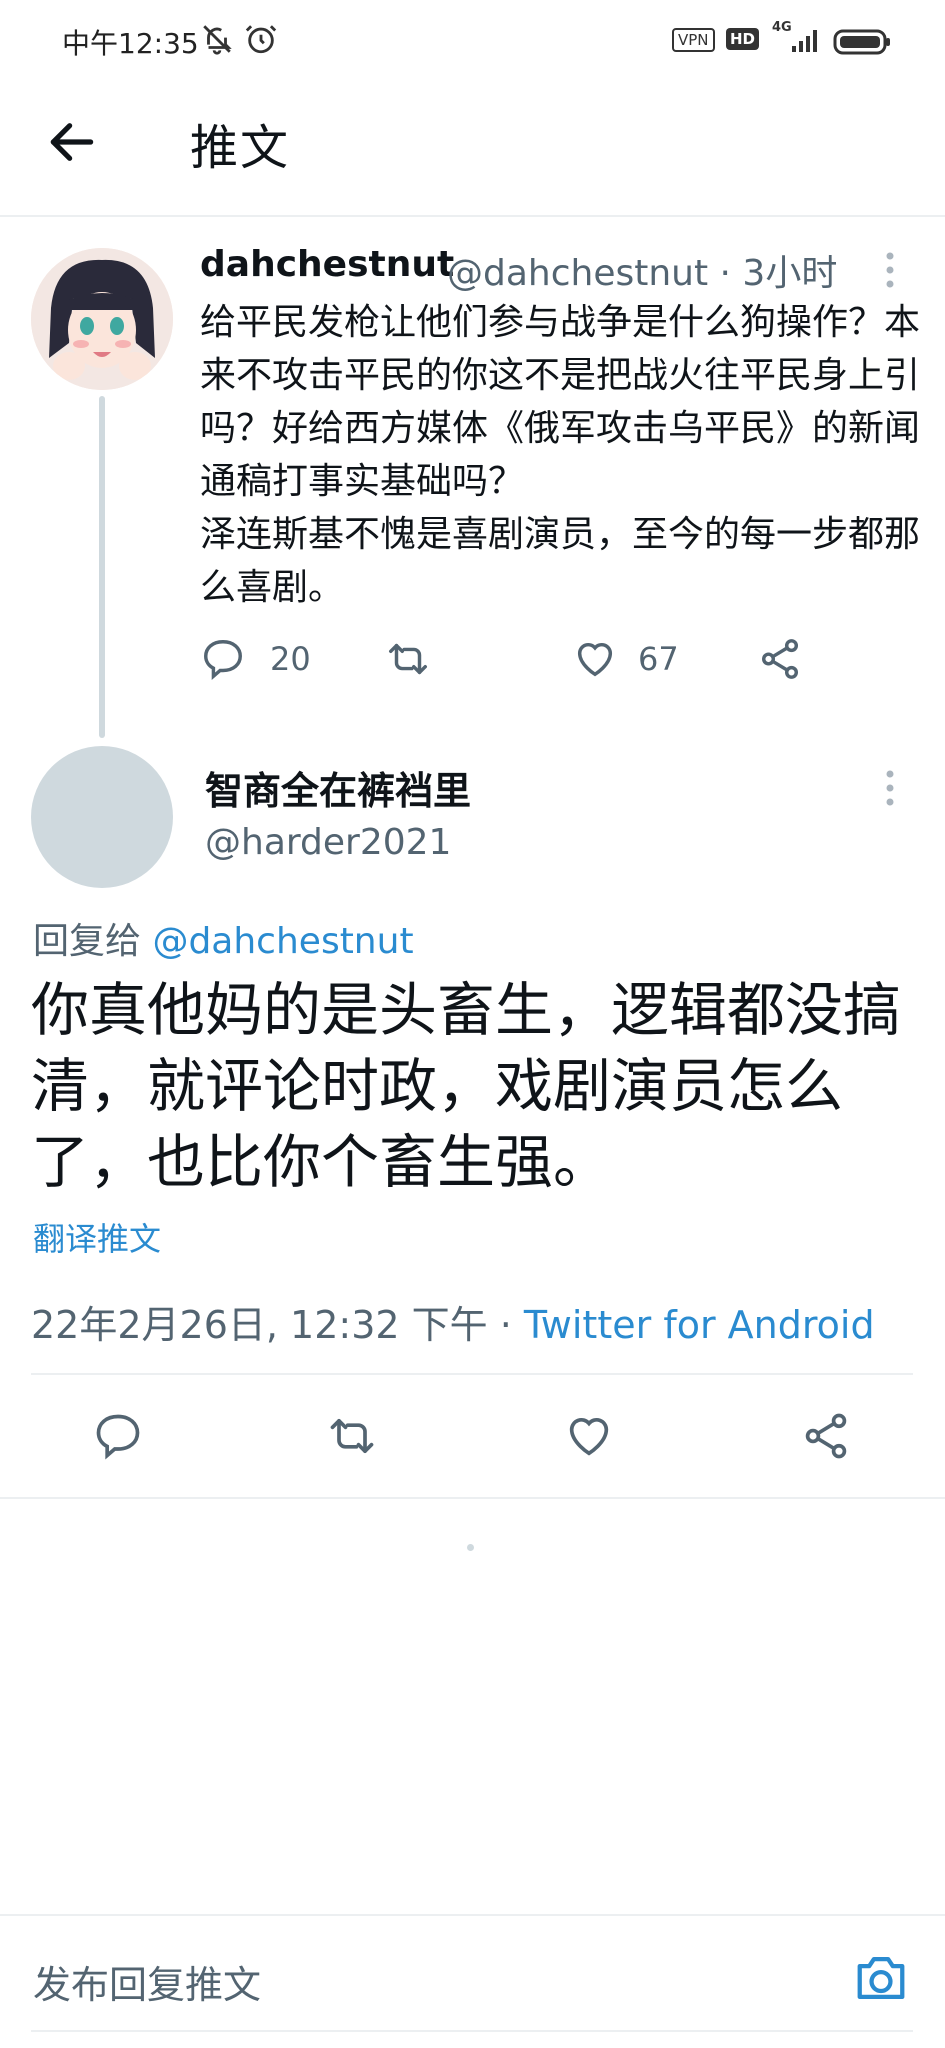 The width and height of the screenshot is (945, 2048). What do you see at coordinates (470, 1547) in the screenshot?
I see `loading-dot` at bounding box center [470, 1547].